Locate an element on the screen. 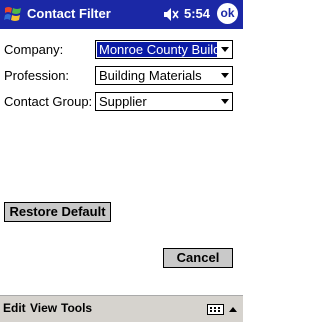 The width and height of the screenshot is (320, 322). menu-tools: Tools is located at coordinates (76, 308).